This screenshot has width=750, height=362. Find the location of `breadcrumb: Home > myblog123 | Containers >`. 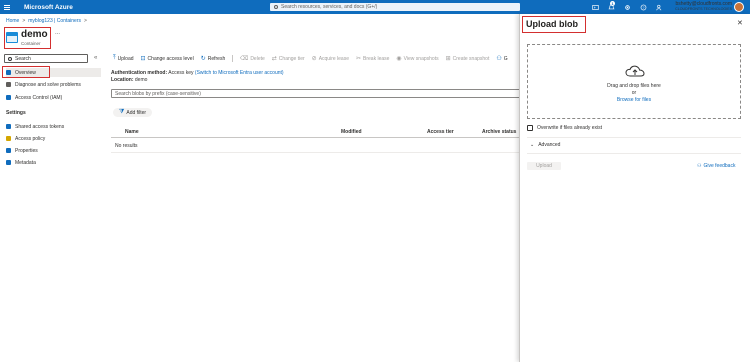

breadcrumb: Home > myblog123 | Containers > is located at coordinates (46, 21).